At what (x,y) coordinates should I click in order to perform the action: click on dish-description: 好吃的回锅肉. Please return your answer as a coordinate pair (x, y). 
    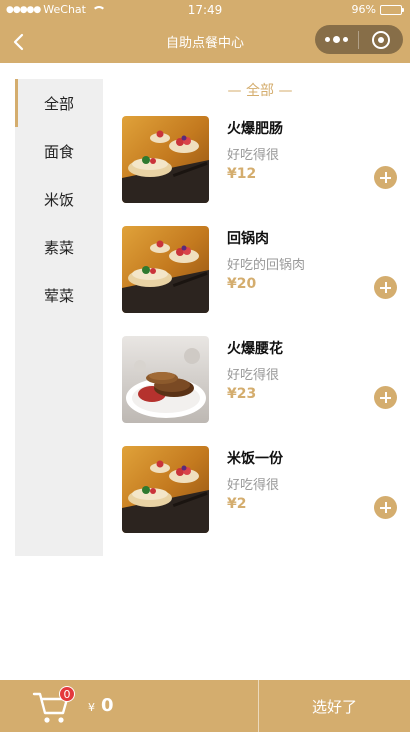
    Looking at the image, I should click on (266, 265).